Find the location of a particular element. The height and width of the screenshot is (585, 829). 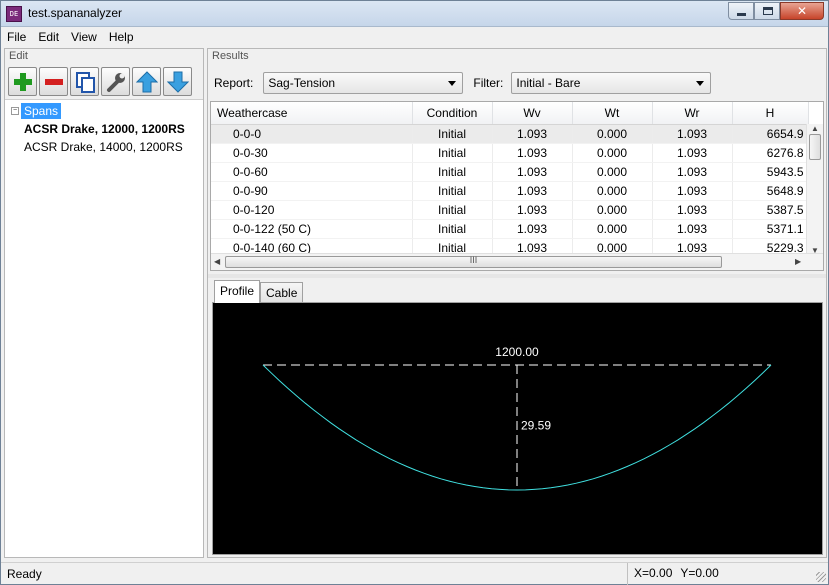

minimize-icon is located at coordinates (741, 14).